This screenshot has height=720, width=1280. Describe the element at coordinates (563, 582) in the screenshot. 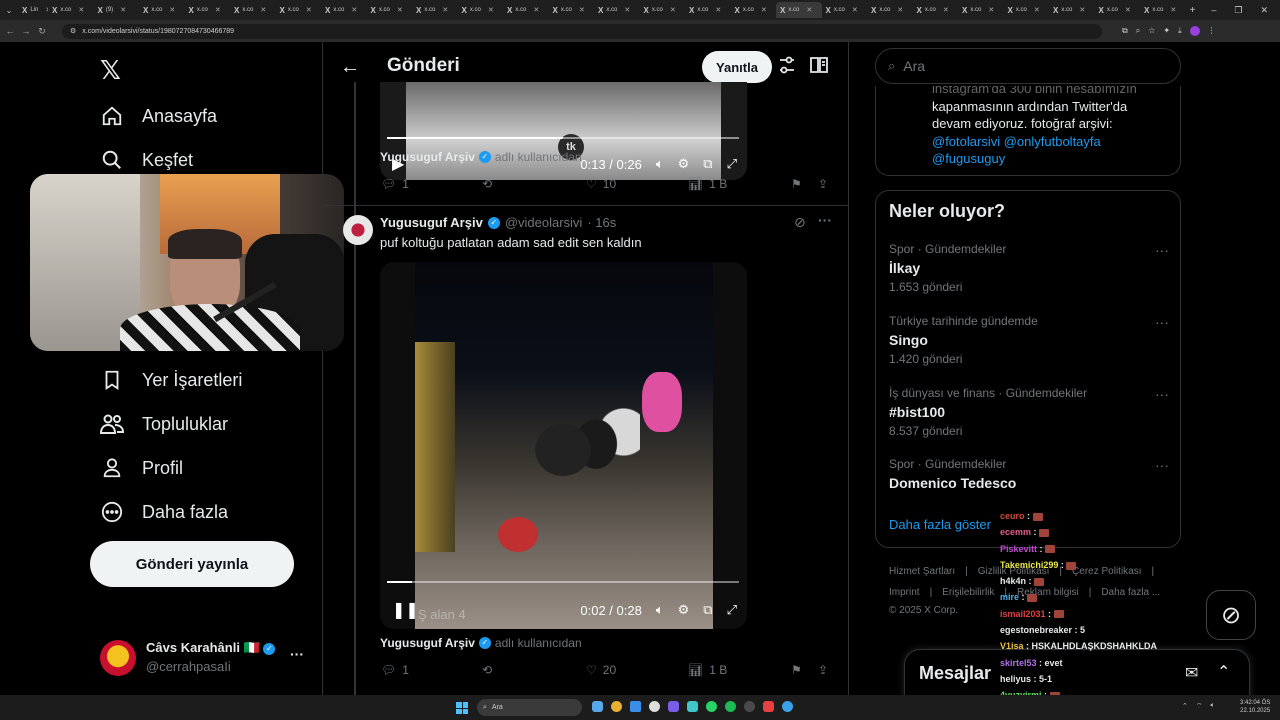

I see `video-progress-track` at that location.